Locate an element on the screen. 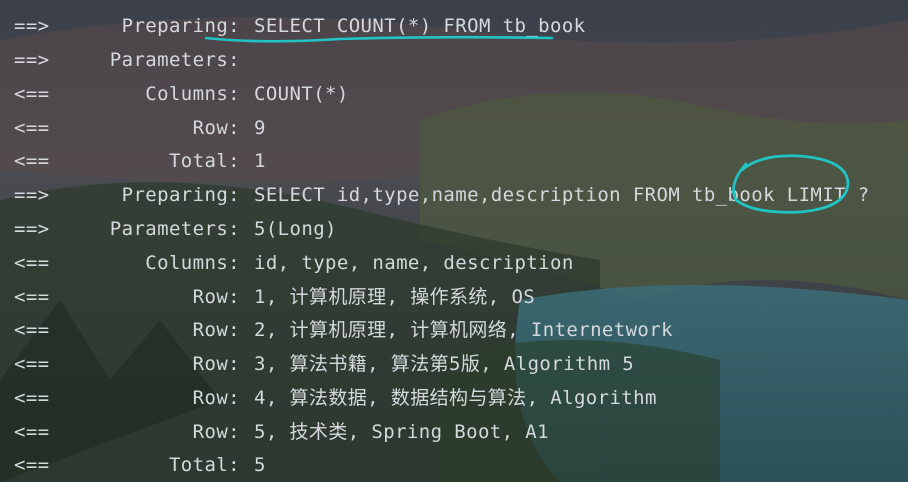 The width and height of the screenshot is (908, 482). log-value: 3, 算法书籍, 算法第5版, Algorithm 5 is located at coordinates (444, 364).